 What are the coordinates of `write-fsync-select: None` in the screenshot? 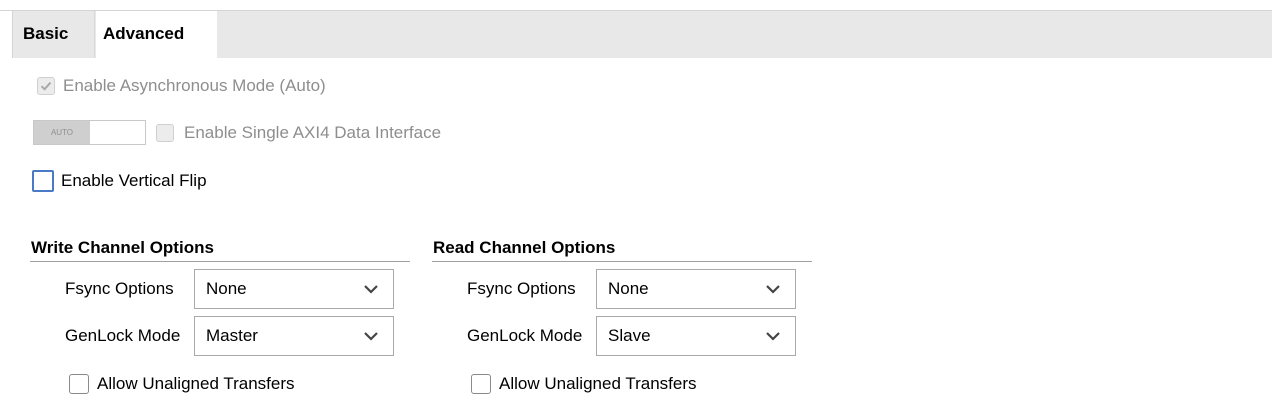 It's located at (294, 289).